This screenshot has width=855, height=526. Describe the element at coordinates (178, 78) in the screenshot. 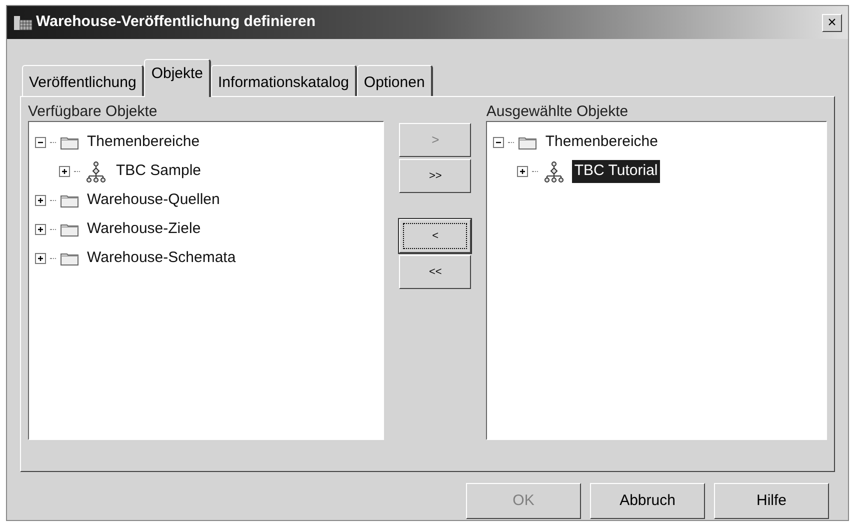

I see `tab: Objekte` at that location.